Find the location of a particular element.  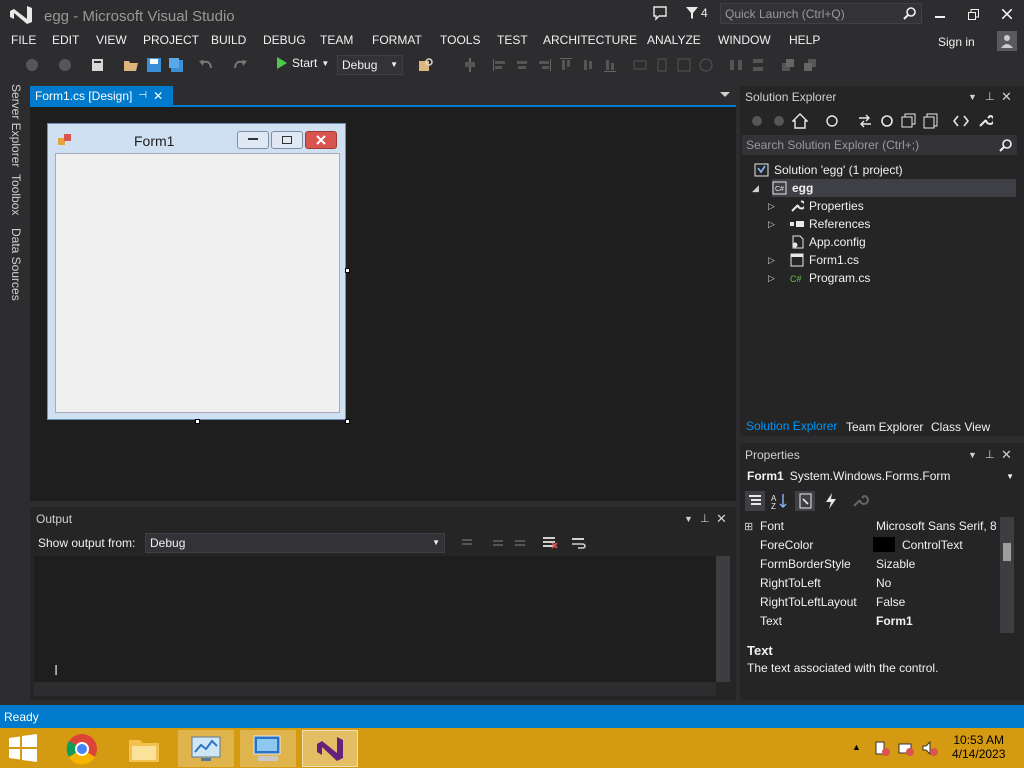

show-hidden-icons-chevron: ▲ is located at coordinates (856, 747).